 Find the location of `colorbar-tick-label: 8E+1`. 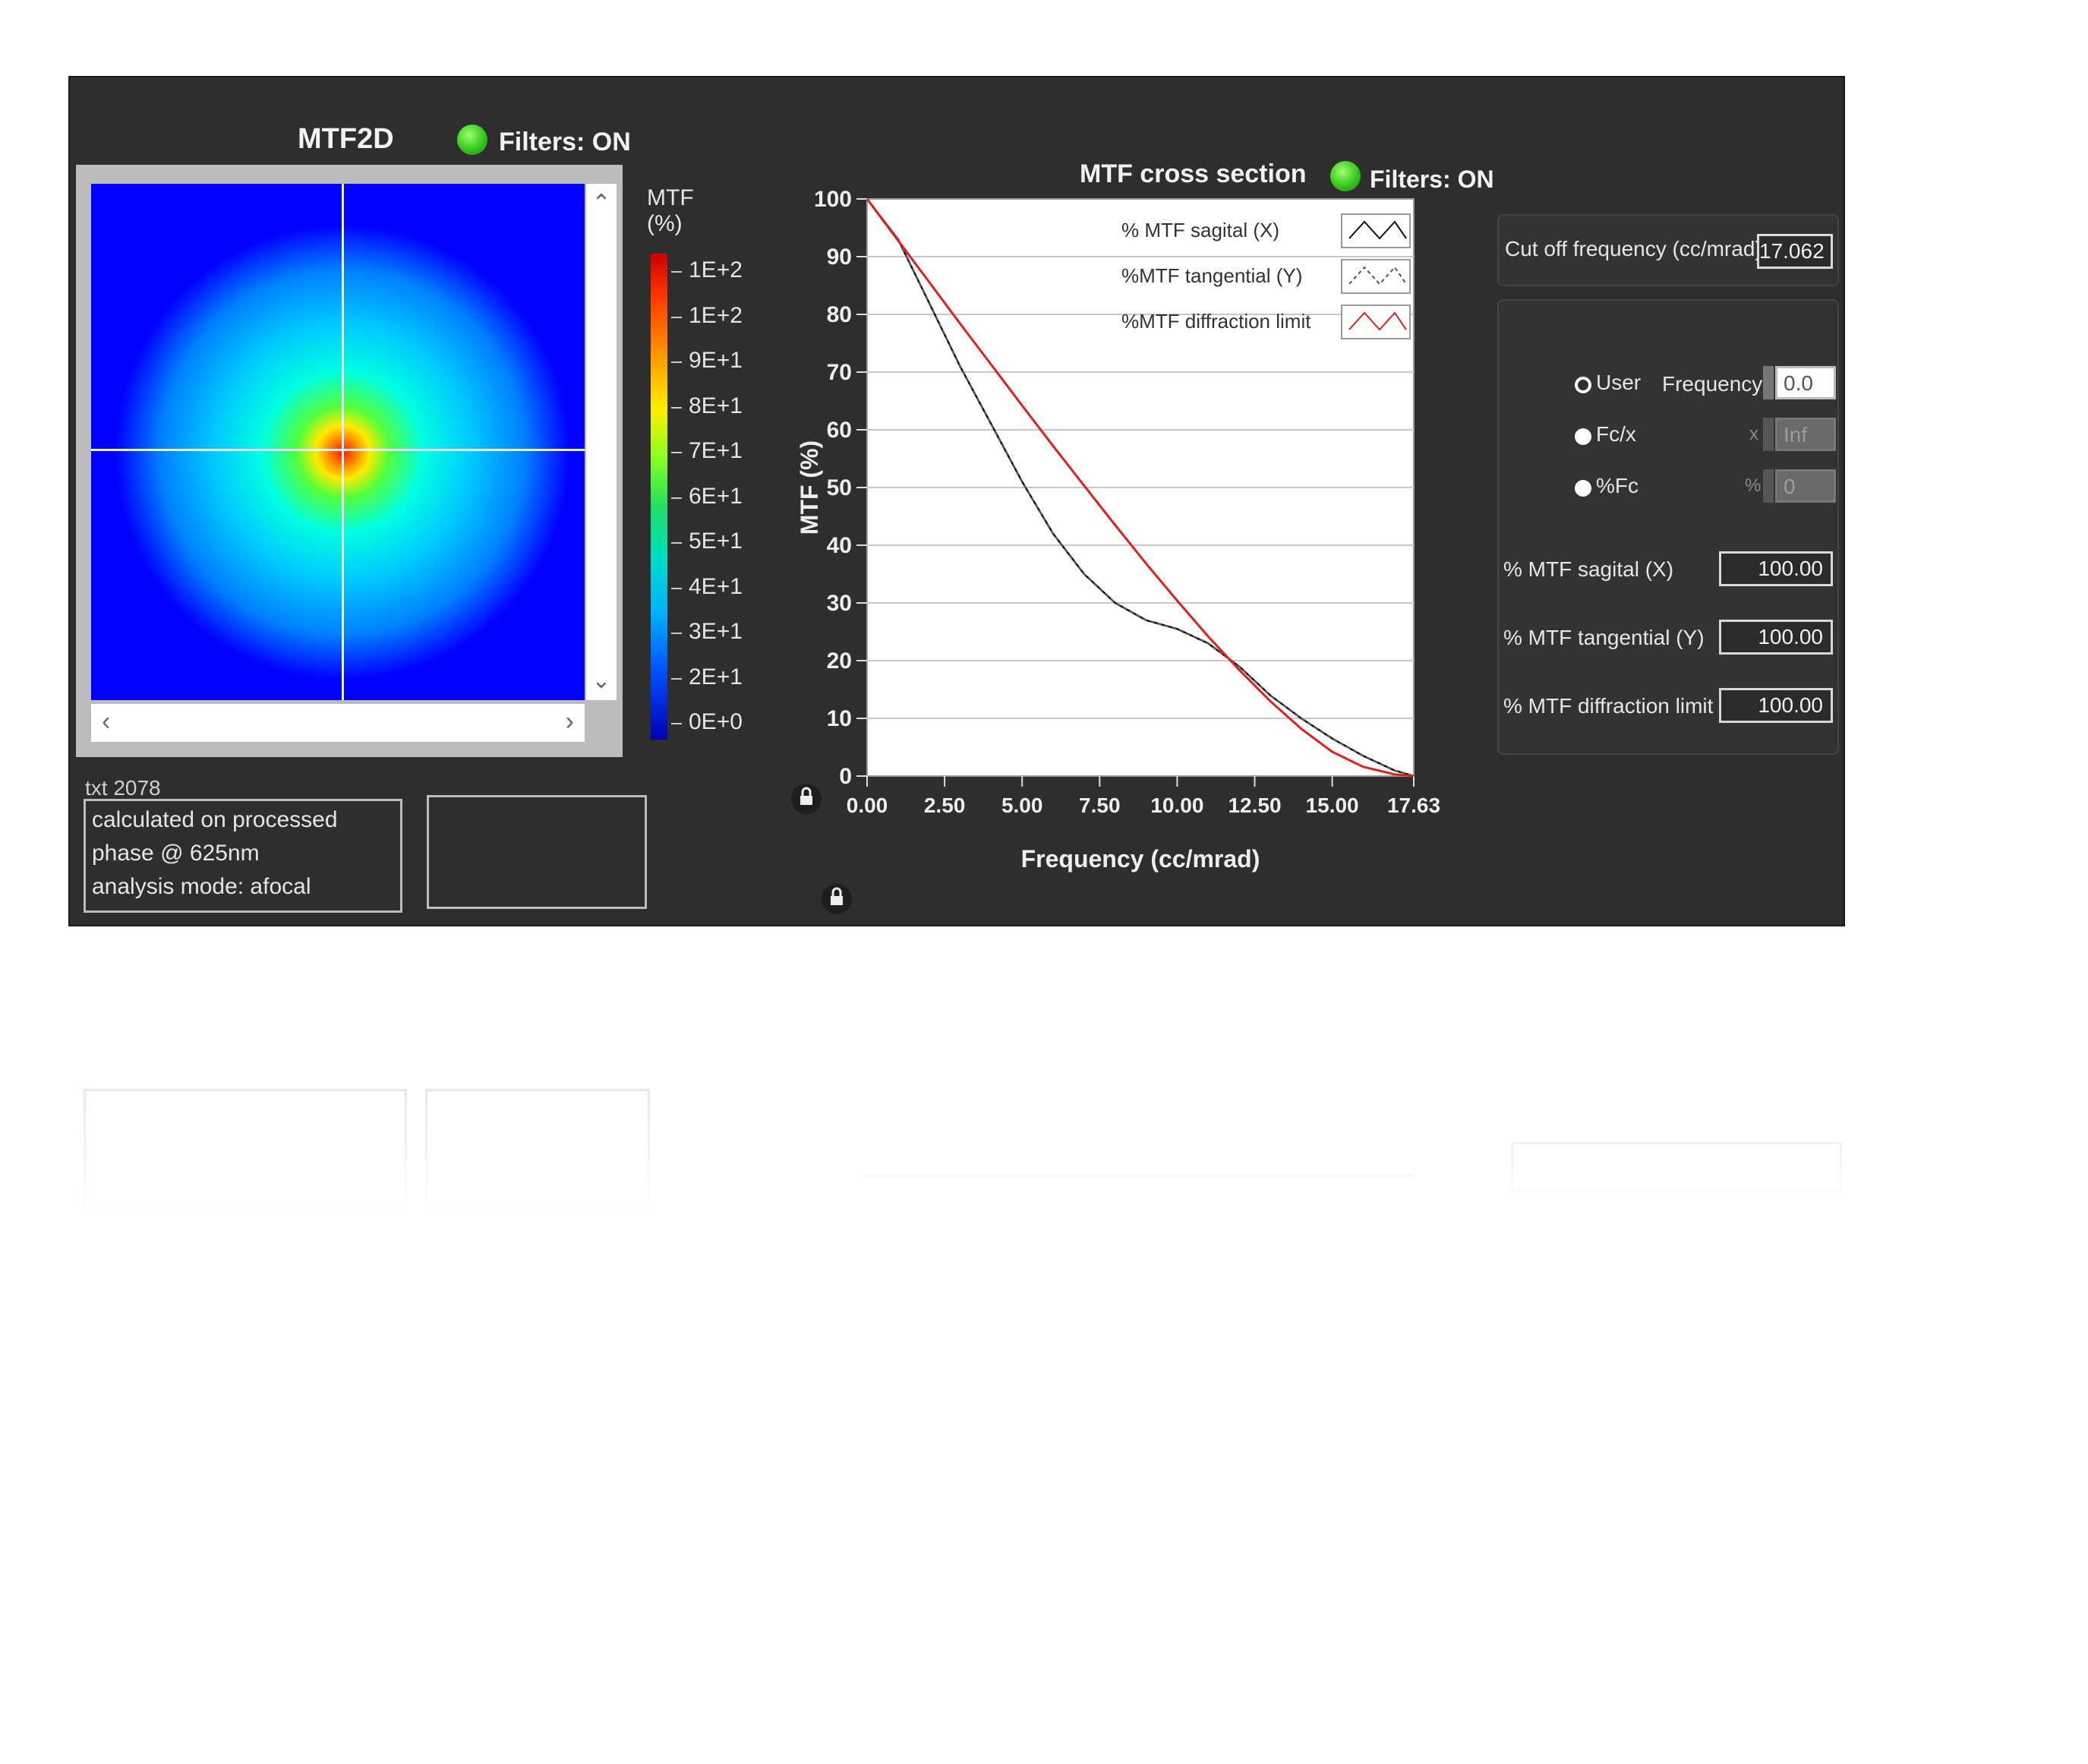

colorbar-tick-label: 8E+1 is located at coordinates (716, 405).